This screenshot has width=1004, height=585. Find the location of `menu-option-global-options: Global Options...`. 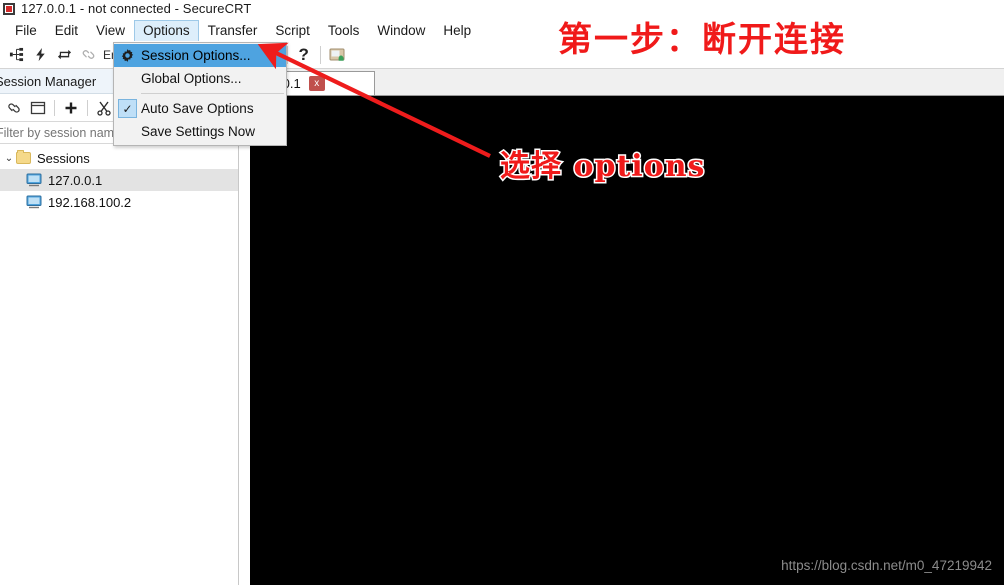

menu-option-global-options: Global Options... is located at coordinates (200, 78).